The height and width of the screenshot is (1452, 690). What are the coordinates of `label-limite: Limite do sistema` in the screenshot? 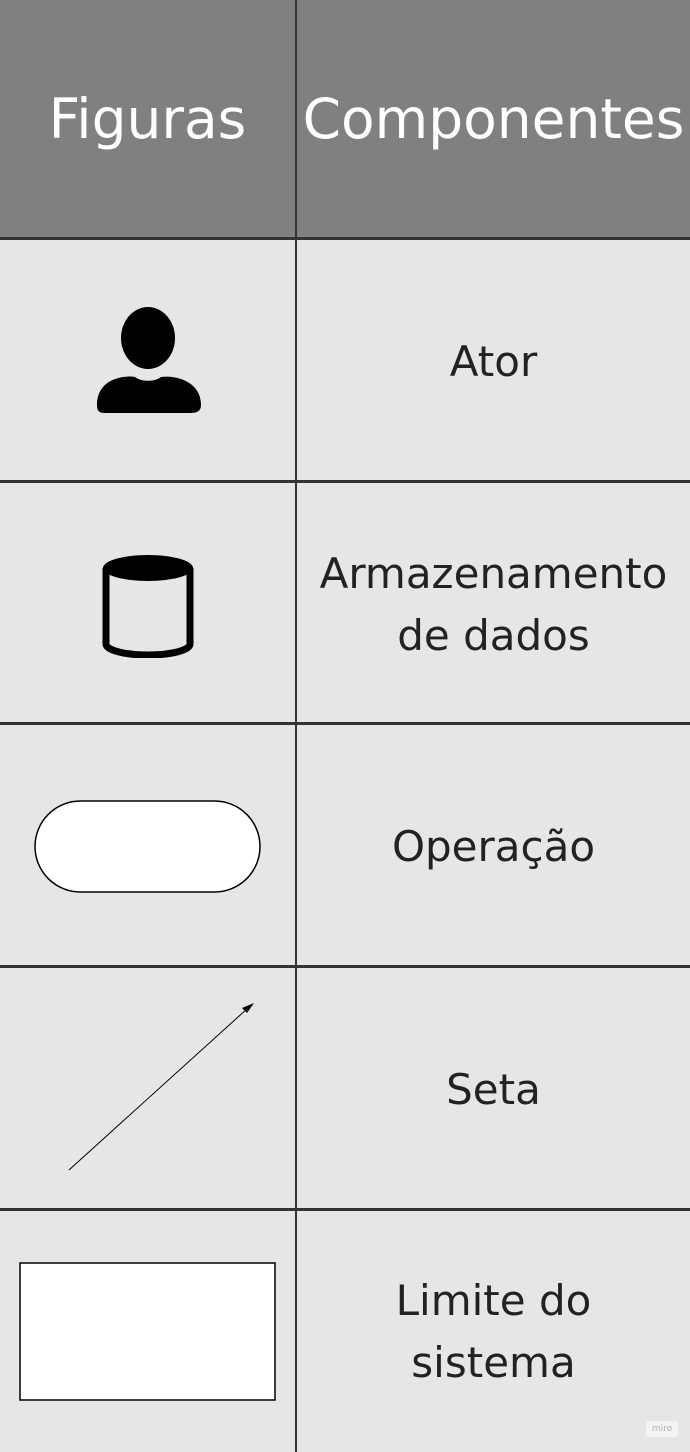 It's located at (493, 1331).